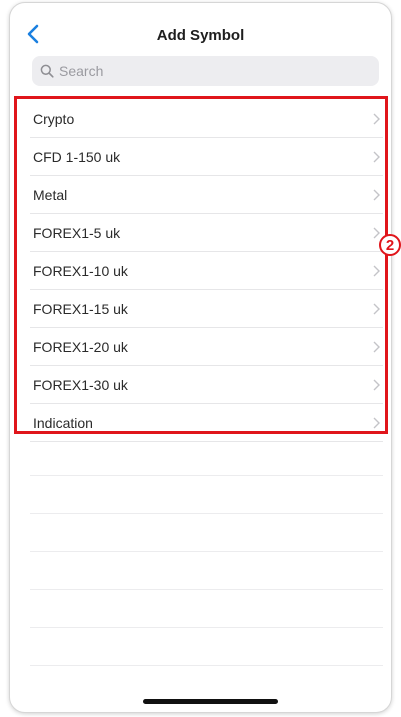  What do you see at coordinates (77, 233) in the screenshot?
I see `list-item-label: FOREX1-5 uk` at bounding box center [77, 233].